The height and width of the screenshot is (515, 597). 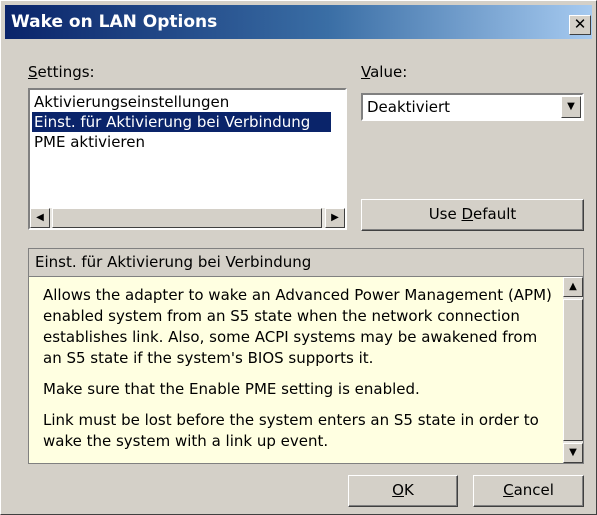 What do you see at coordinates (528, 491) in the screenshot?
I see `cancel-button: Cancel` at bounding box center [528, 491].